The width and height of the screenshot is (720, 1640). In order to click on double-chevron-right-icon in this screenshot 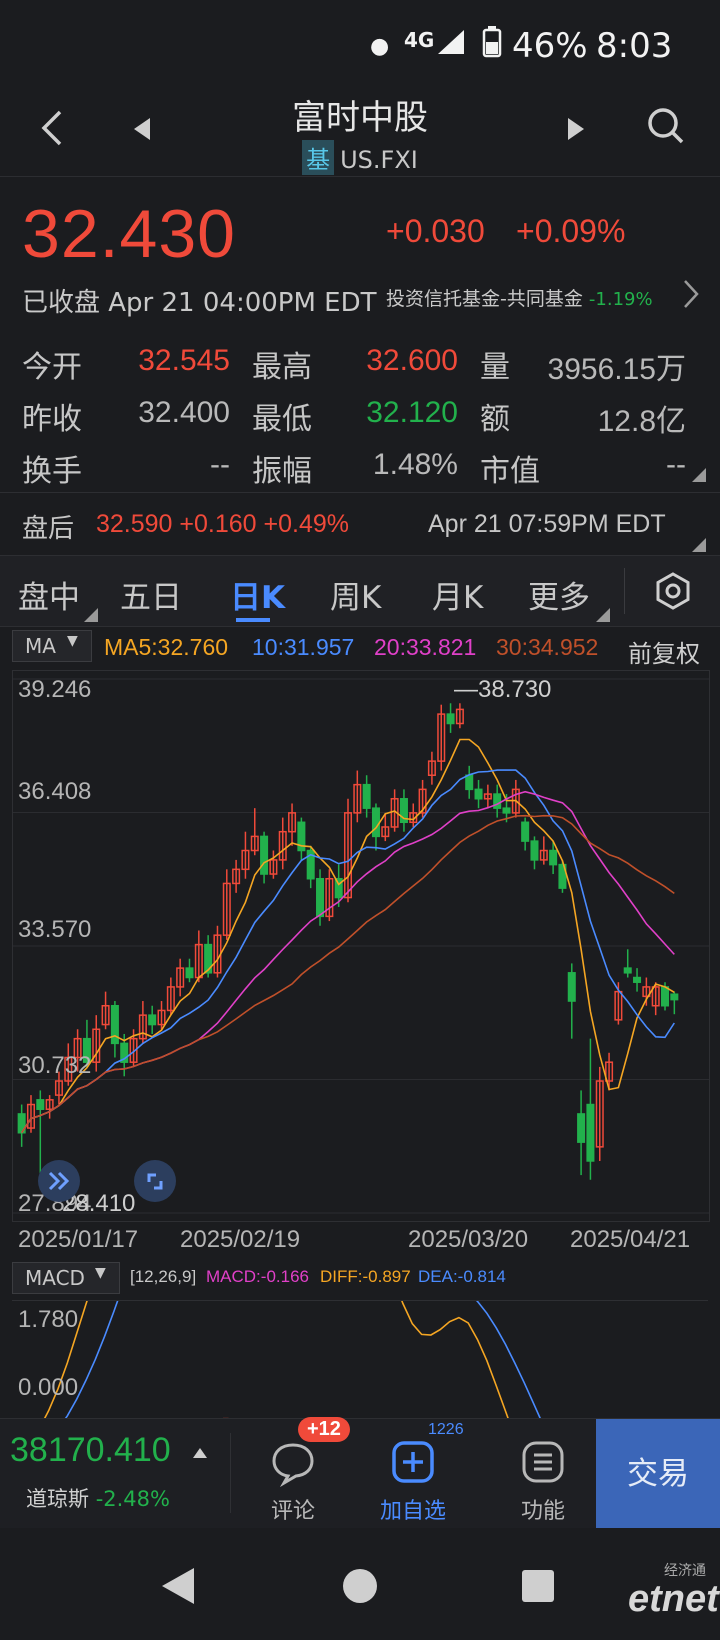, I will do `click(59, 1181)`.